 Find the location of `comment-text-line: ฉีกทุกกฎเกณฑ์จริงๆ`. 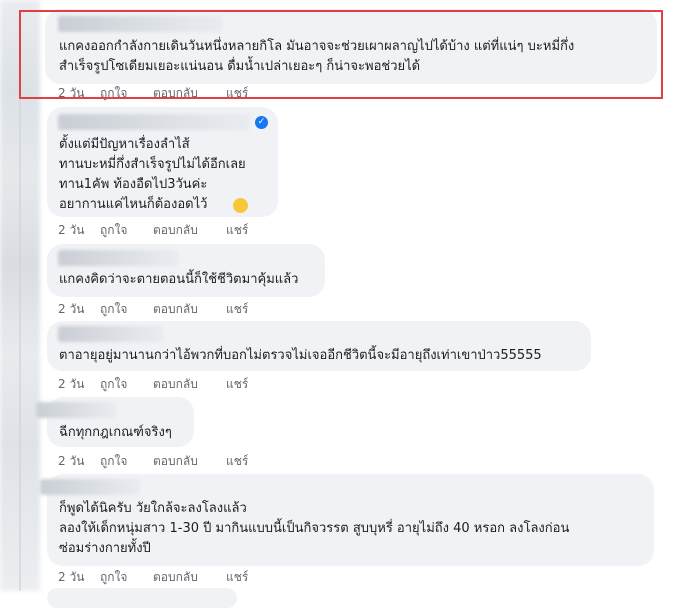

comment-text-line: ฉีกทุกกฎเกณฑ์จริงๆ is located at coordinates (115, 432).